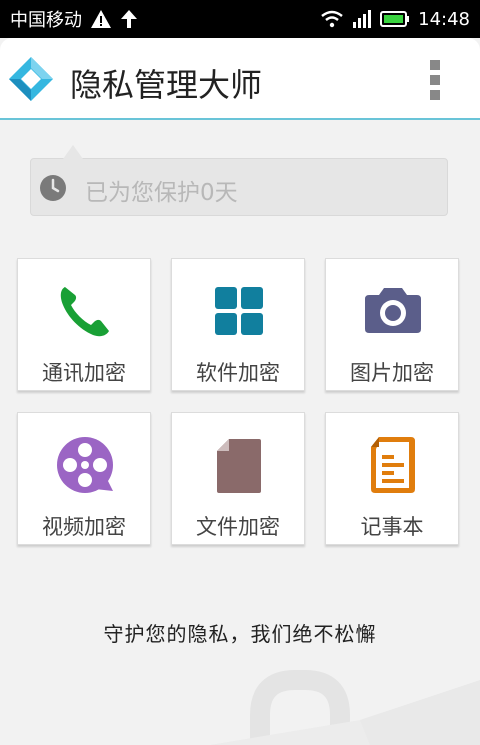 The height and width of the screenshot is (745, 480). What do you see at coordinates (46, 20) in the screenshot?
I see `carrier-label: 中国移动` at bounding box center [46, 20].